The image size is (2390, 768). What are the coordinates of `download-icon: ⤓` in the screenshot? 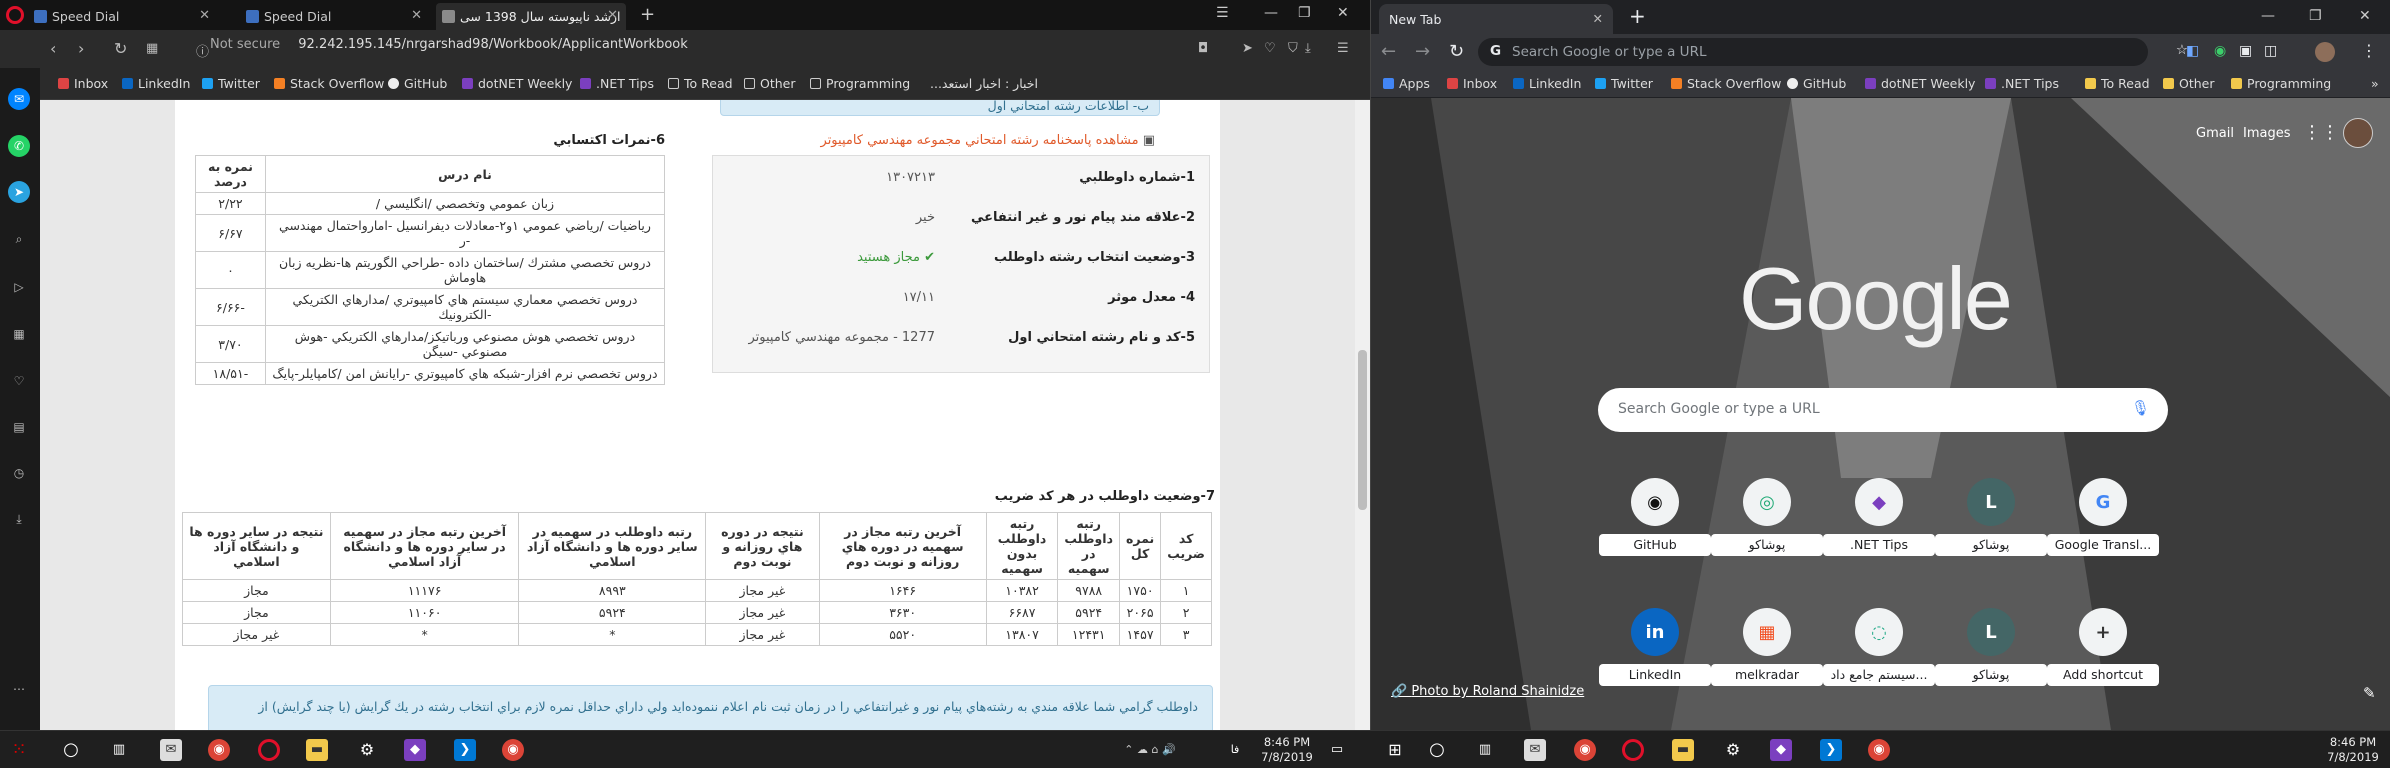 It's located at (1308, 48).